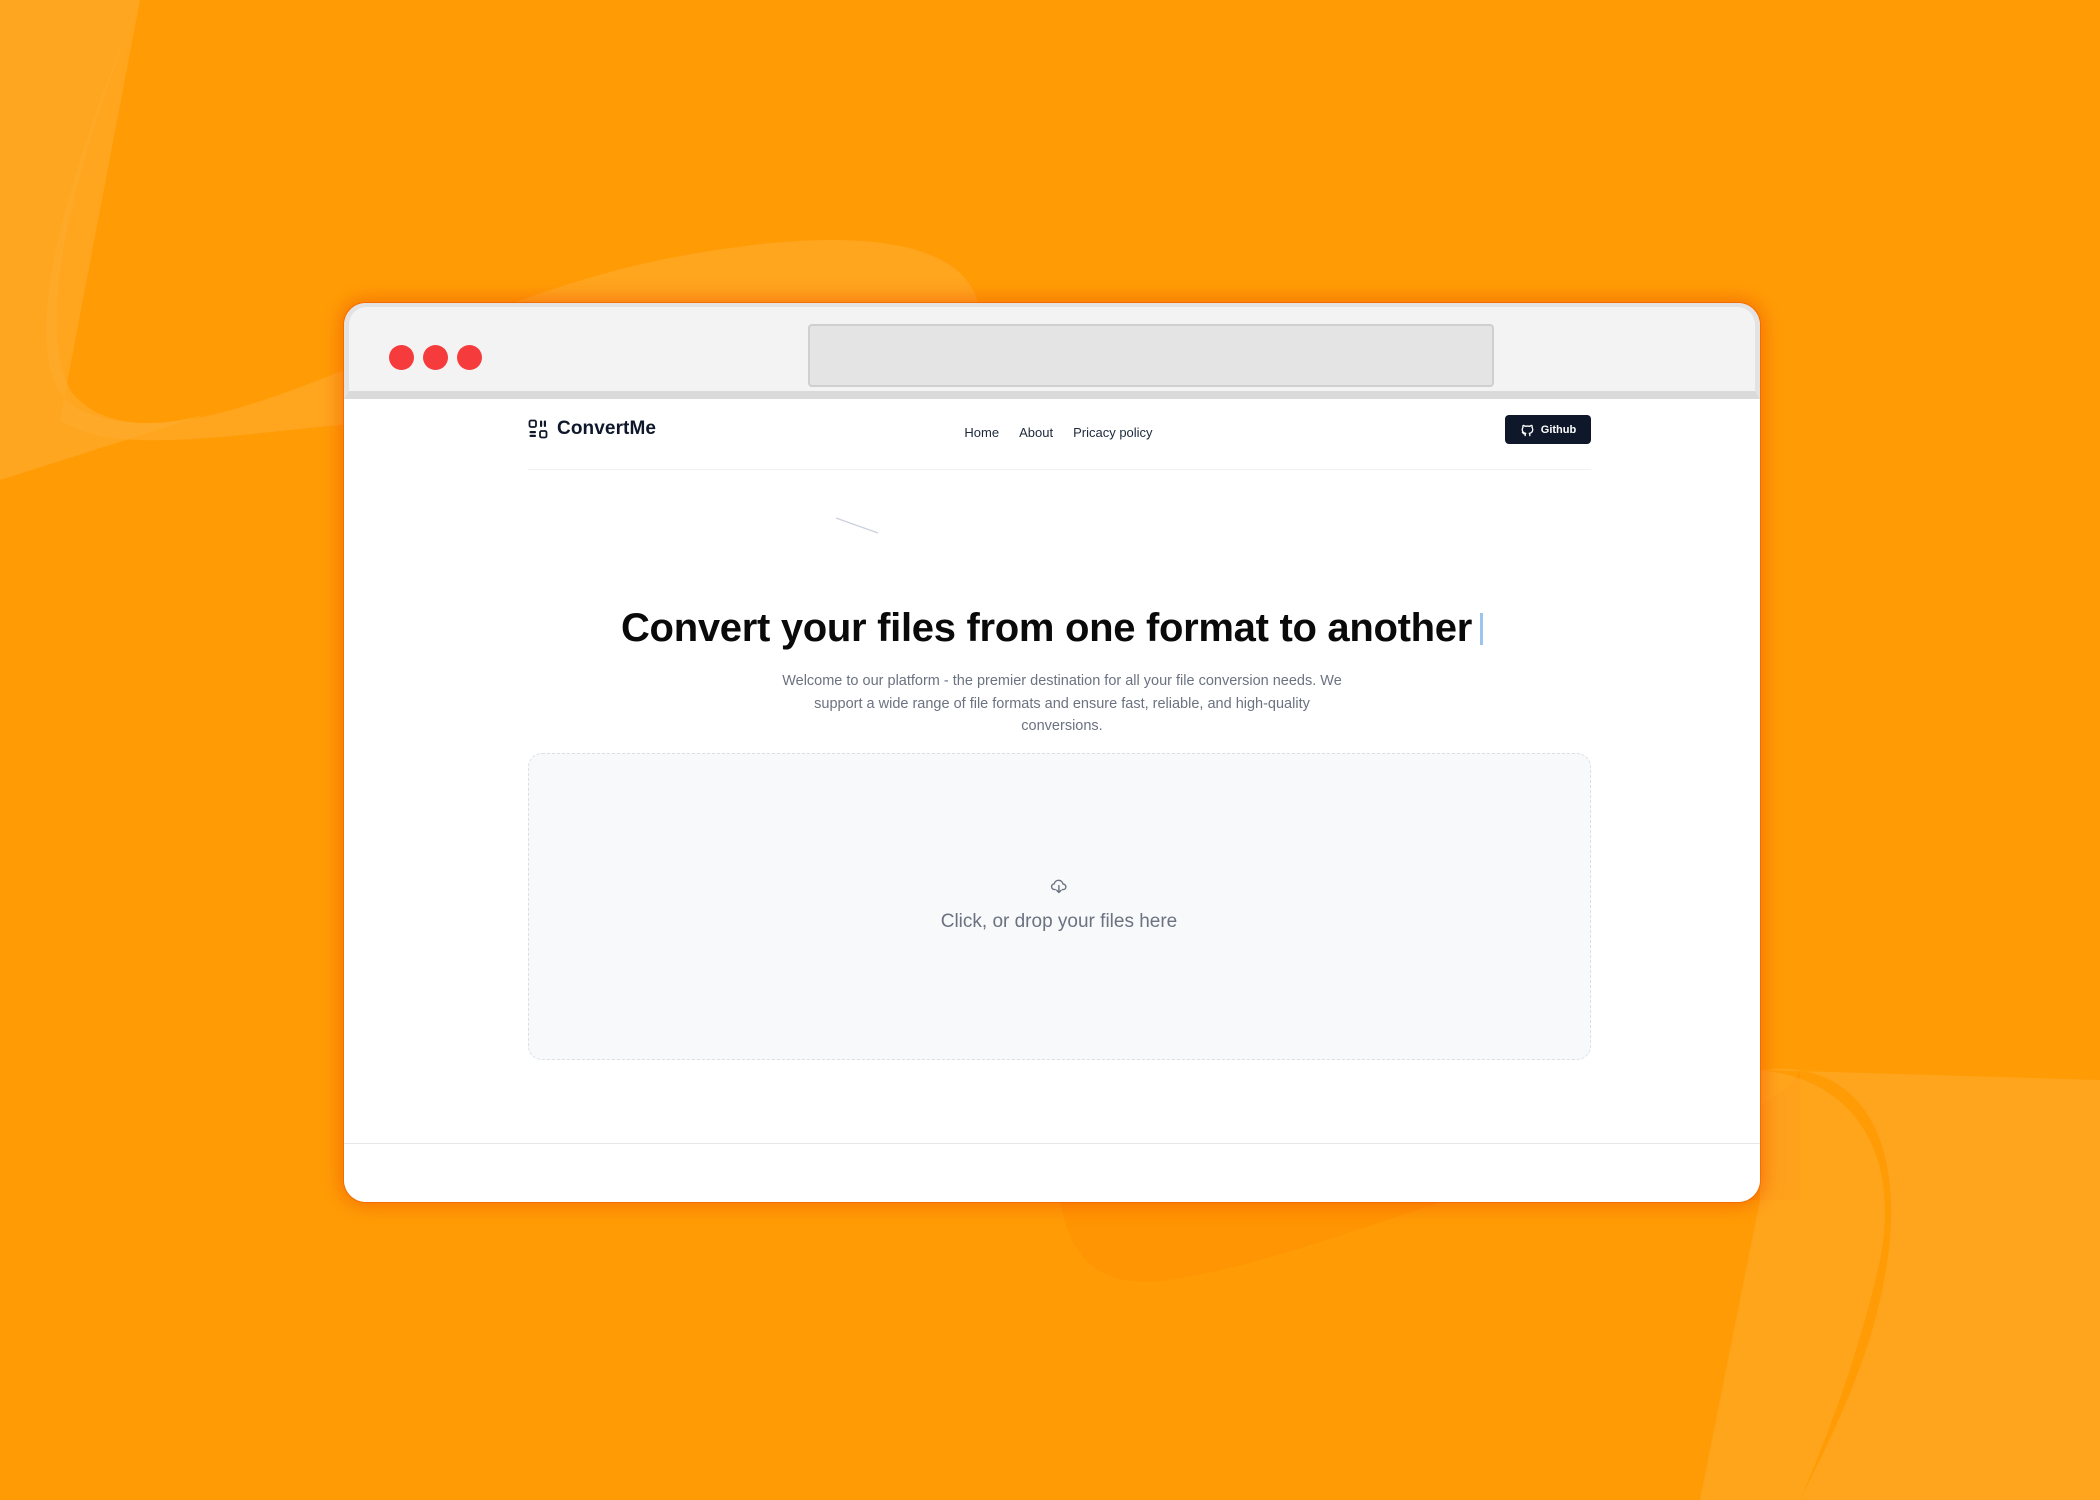 Image resolution: width=2100 pixels, height=1500 pixels. What do you see at coordinates (1036, 432) in the screenshot?
I see `nav-link-about: About` at bounding box center [1036, 432].